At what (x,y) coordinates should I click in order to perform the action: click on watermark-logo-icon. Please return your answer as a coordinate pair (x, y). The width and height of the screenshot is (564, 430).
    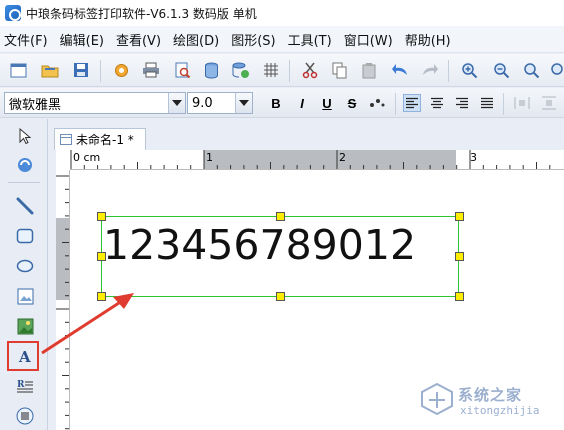
    Looking at the image, I should click on (437, 399).